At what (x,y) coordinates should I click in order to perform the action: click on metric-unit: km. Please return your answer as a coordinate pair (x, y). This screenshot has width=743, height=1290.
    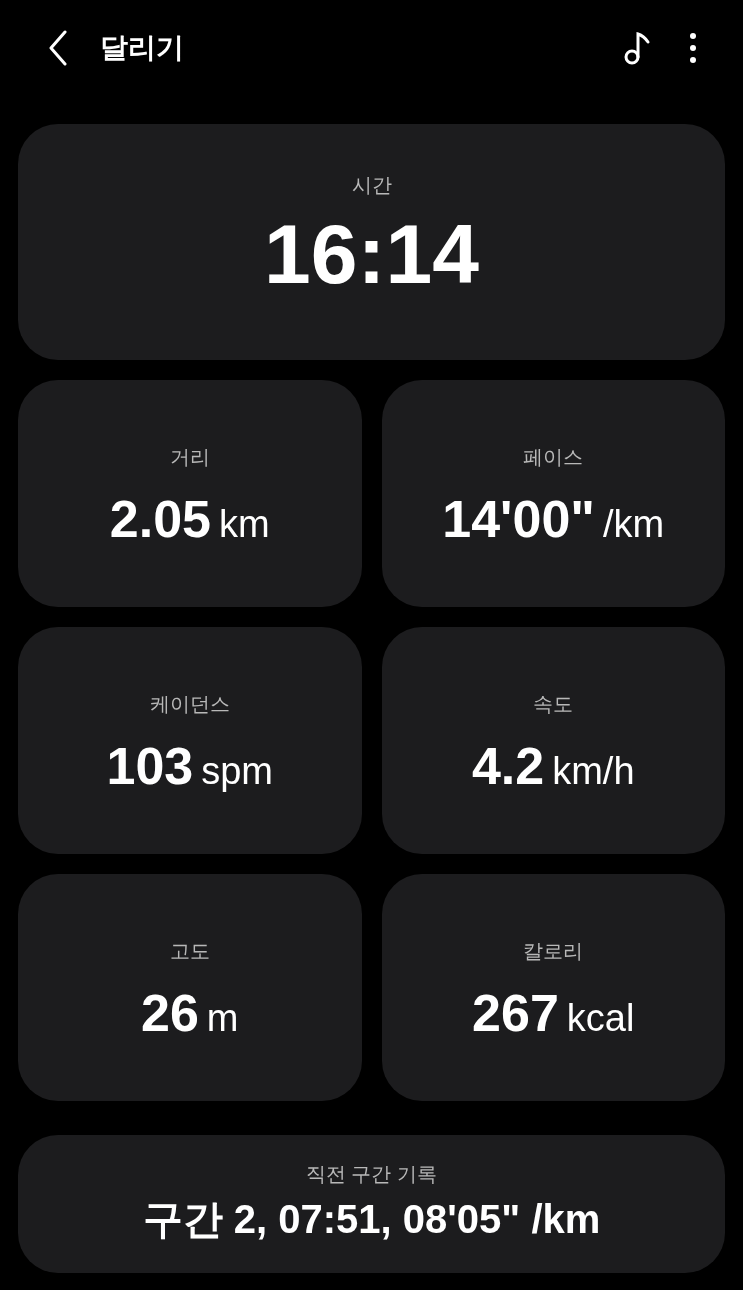
    Looking at the image, I should click on (244, 524).